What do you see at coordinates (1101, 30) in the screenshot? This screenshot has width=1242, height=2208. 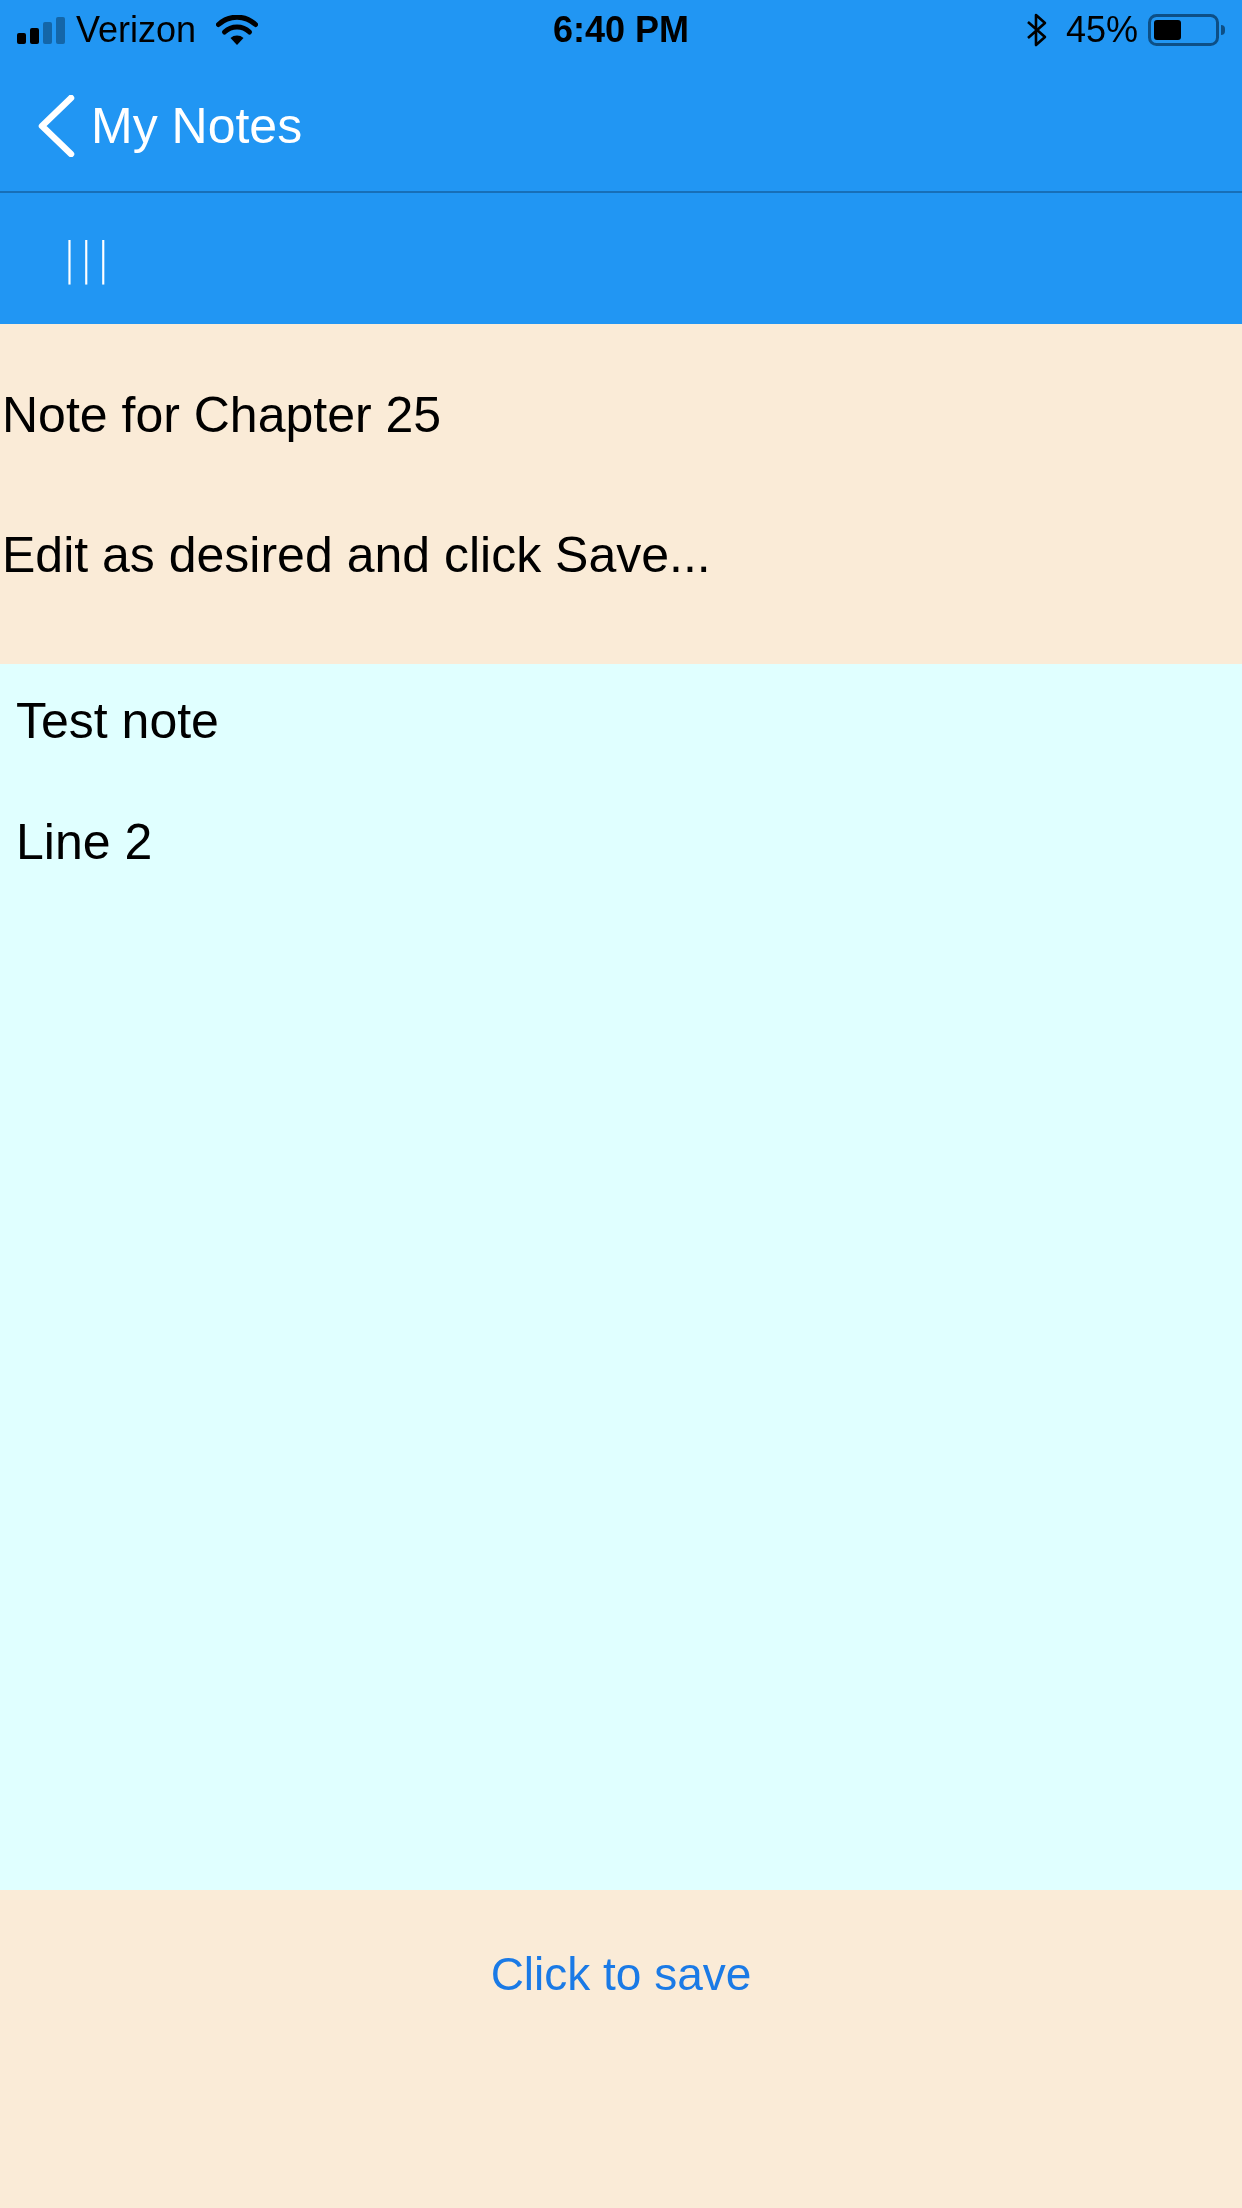 I see `battery-percentage: 45%` at bounding box center [1101, 30].